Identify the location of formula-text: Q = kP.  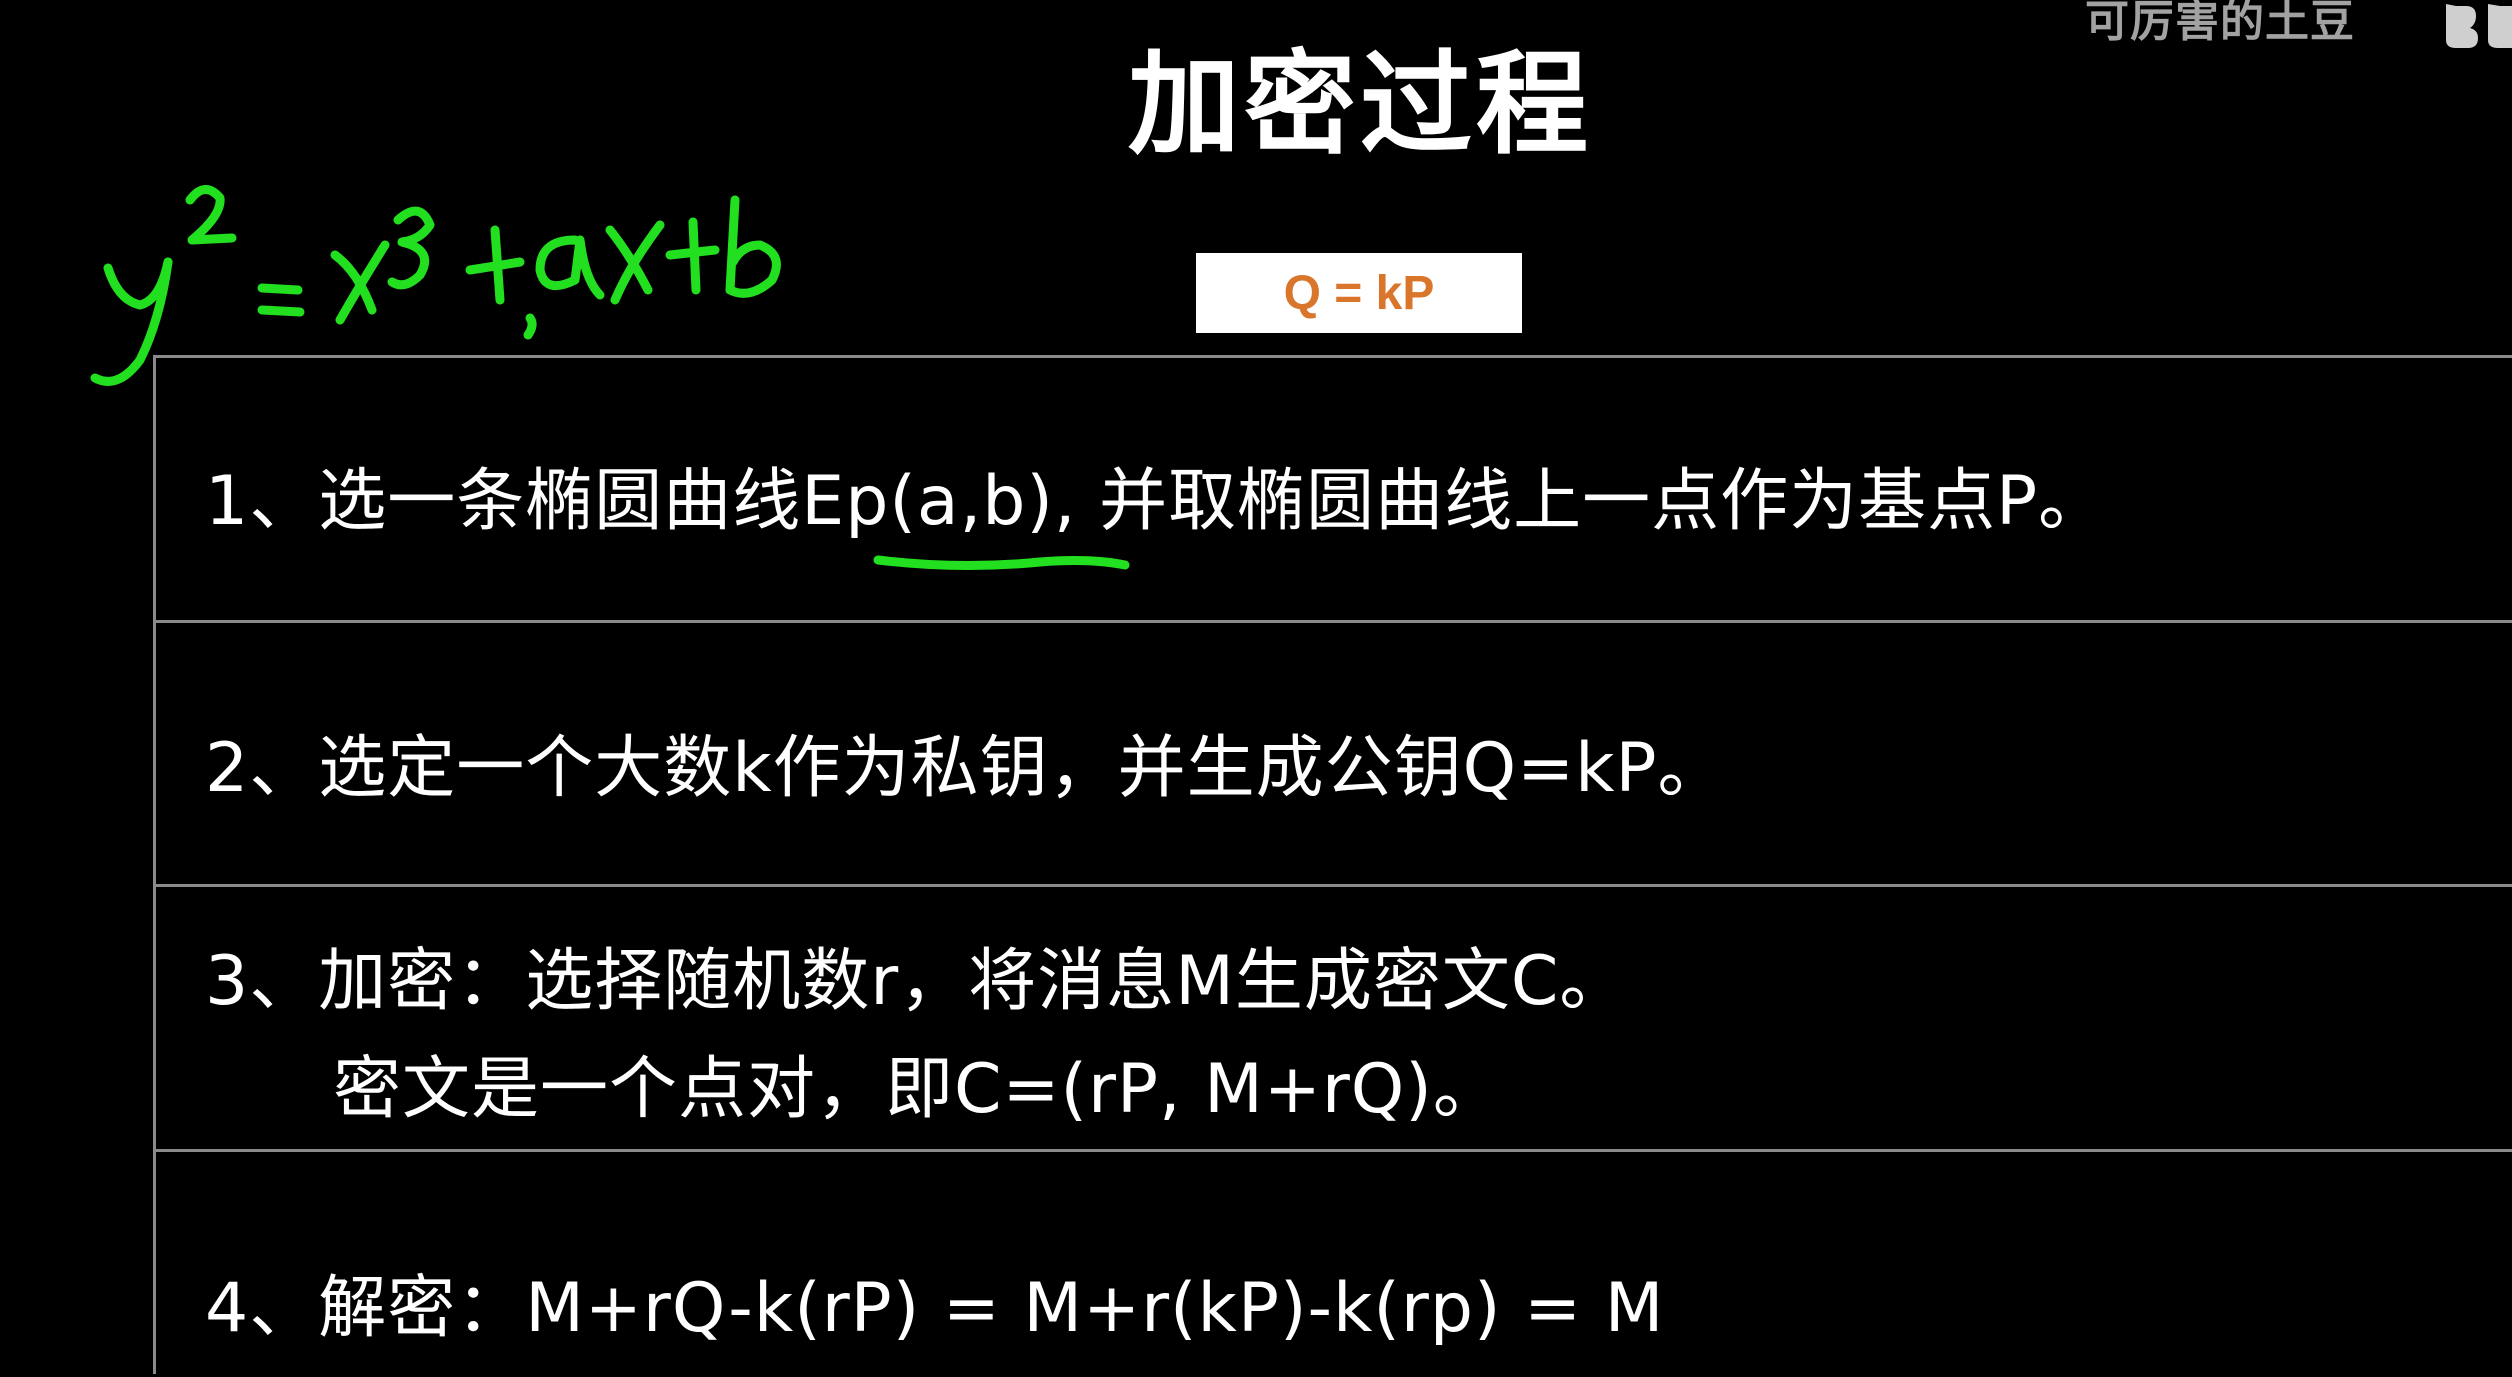
(1359, 293).